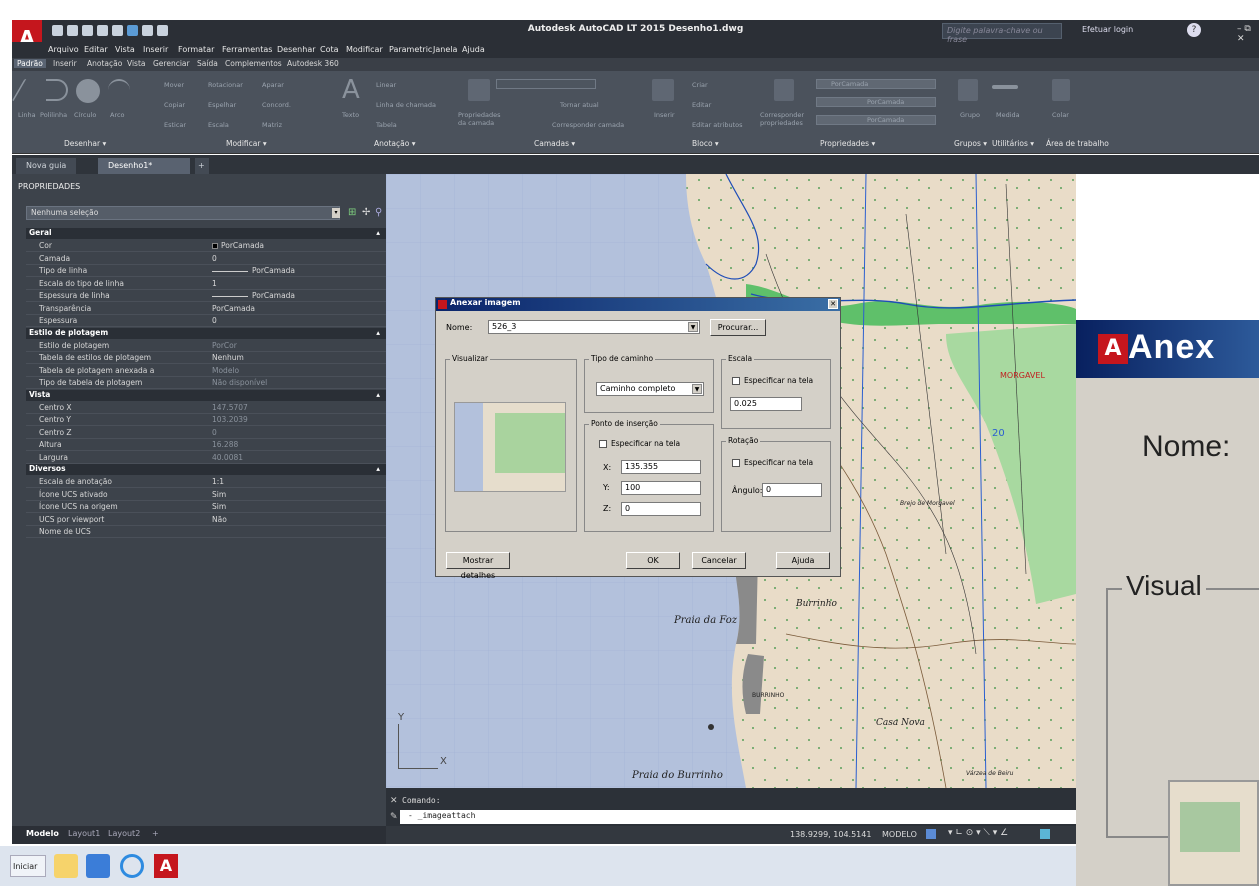 This screenshot has width=1259, height=886. What do you see at coordinates (175, 125) in the screenshot?
I see `esticar-tool: Esticar` at bounding box center [175, 125].